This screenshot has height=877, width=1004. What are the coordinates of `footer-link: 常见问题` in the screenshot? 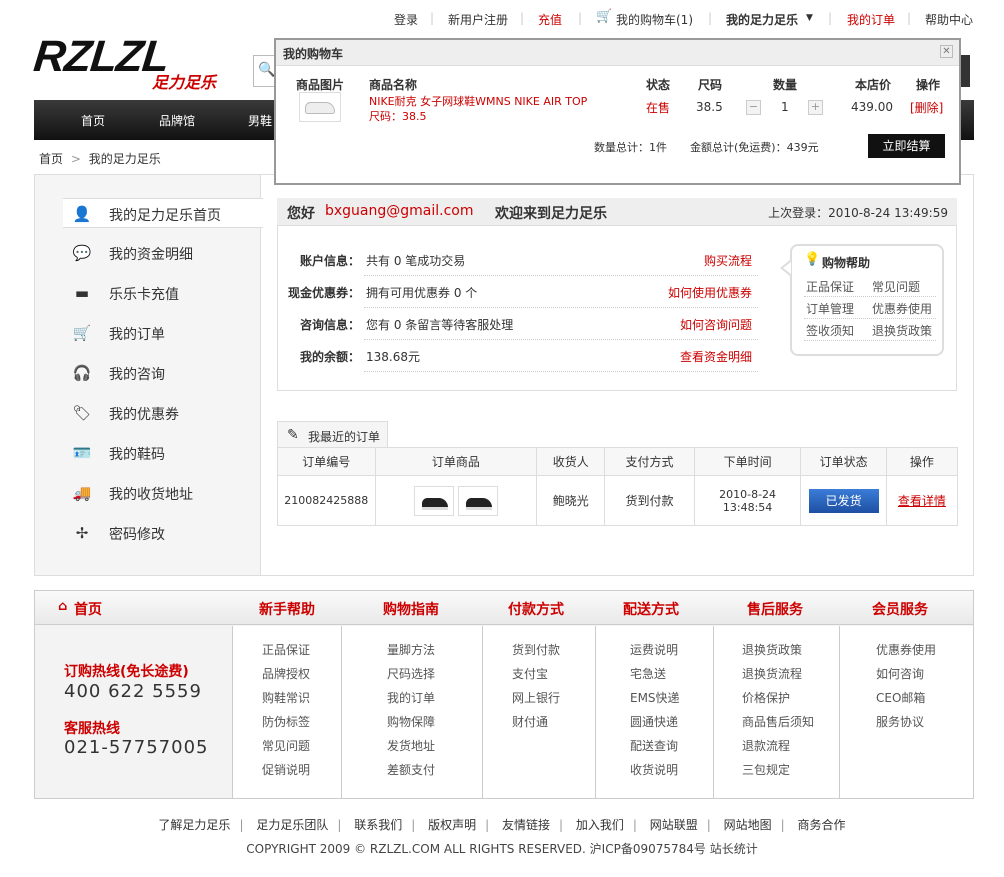 It's located at (286, 745).